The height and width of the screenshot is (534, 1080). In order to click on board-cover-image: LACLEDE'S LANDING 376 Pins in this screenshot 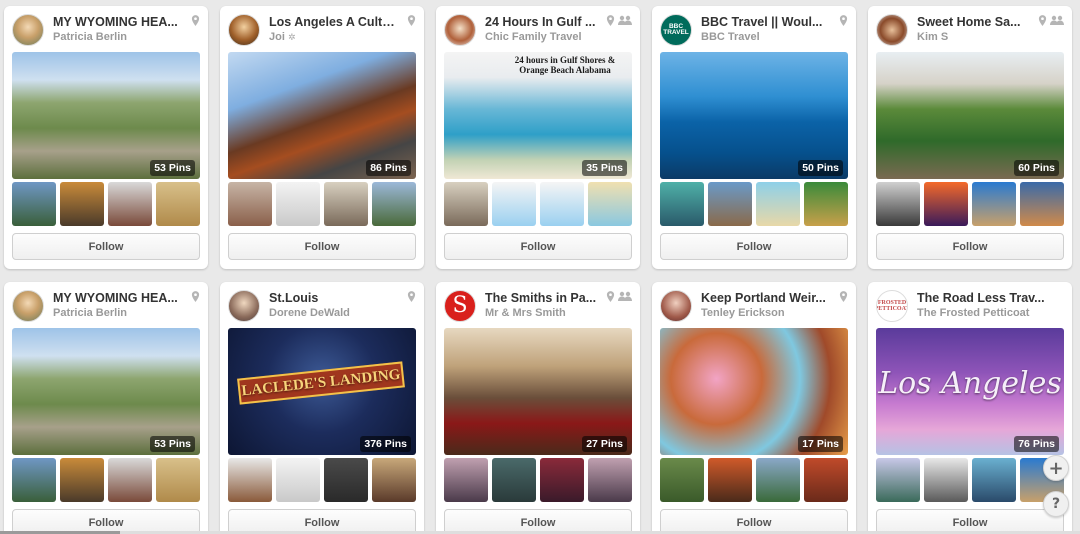, I will do `click(322, 391)`.